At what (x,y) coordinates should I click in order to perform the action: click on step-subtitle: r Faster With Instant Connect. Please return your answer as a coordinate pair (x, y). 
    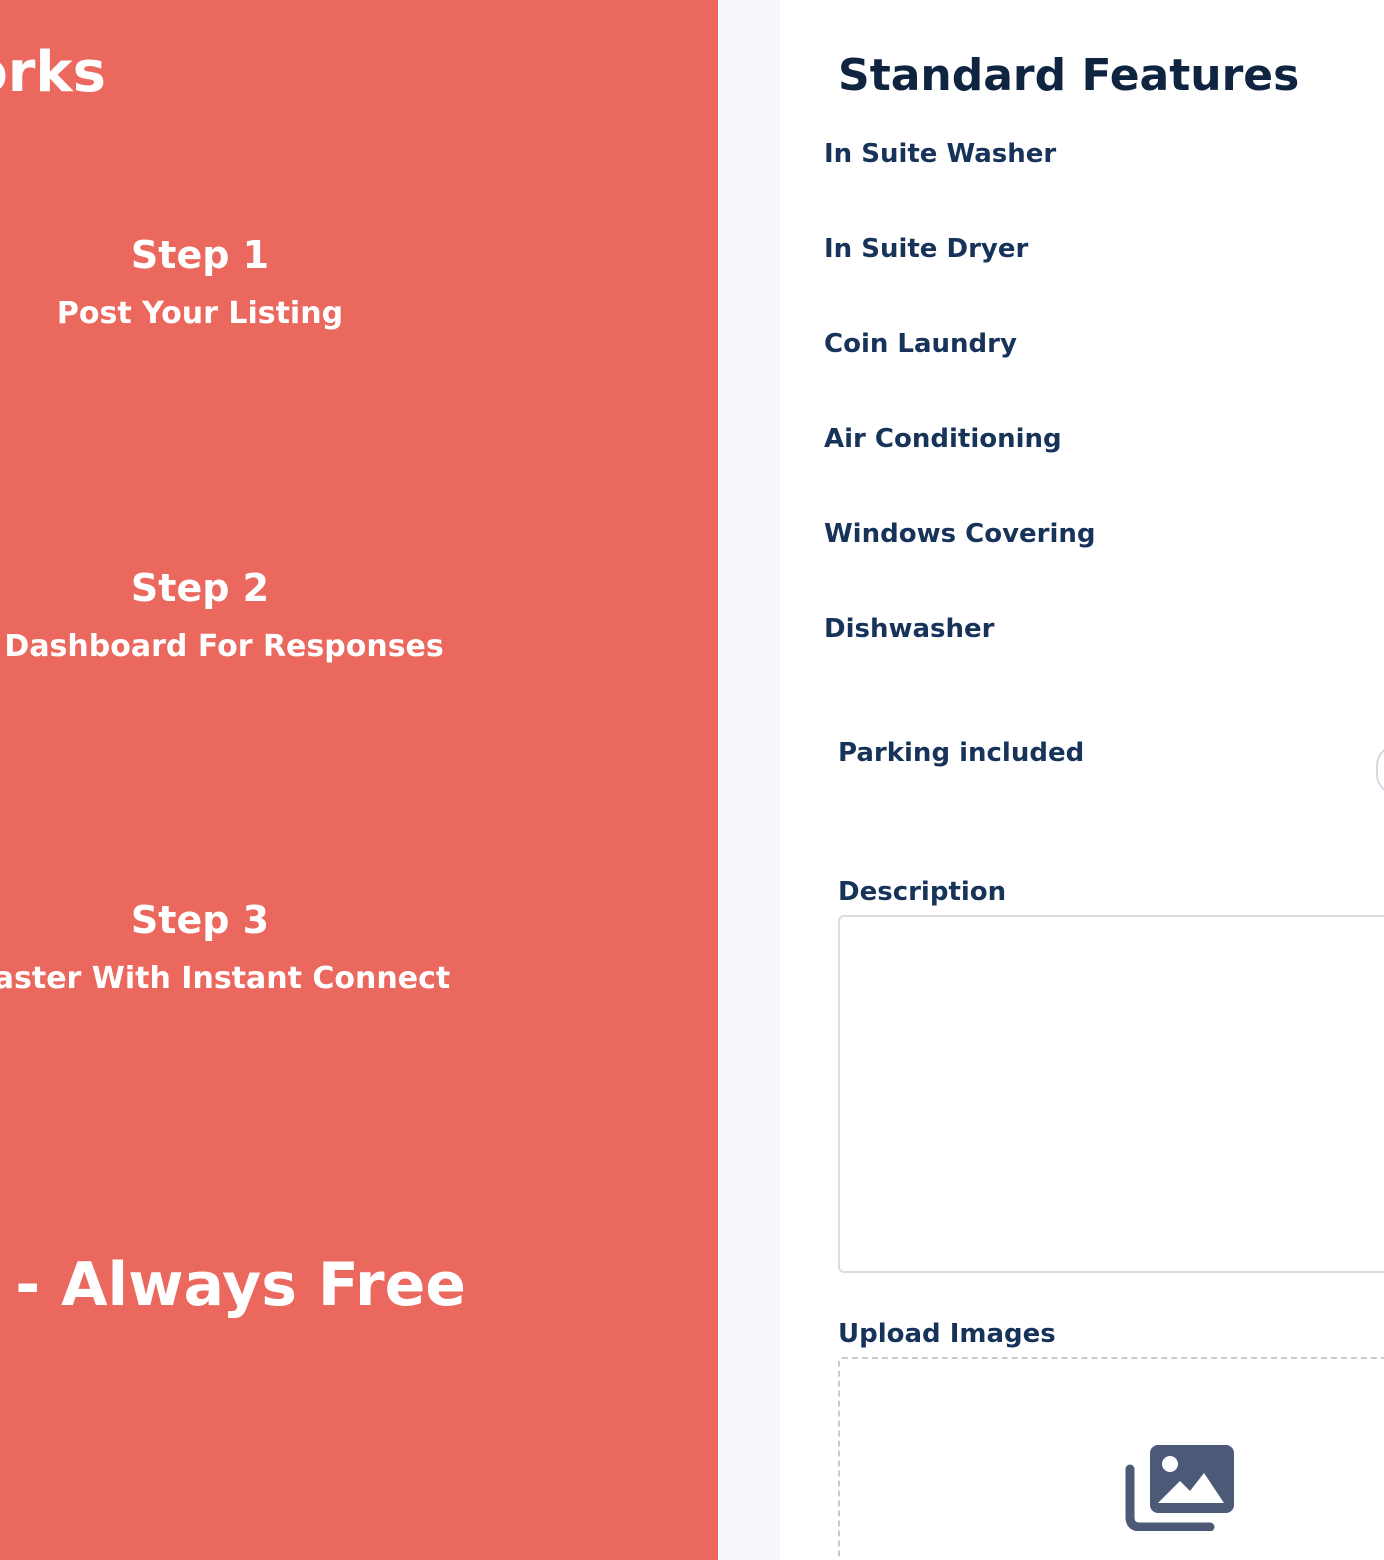
    Looking at the image, I should click on (225, 978).